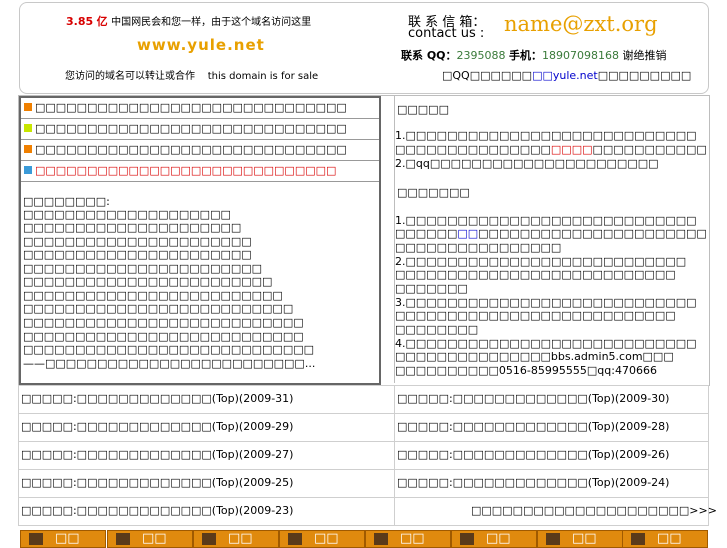 The image size is (727, 548). What do you see at coordinates (211, 22) in the screenshot?
I see `slogan: 中国网民会和您一样，由于这个域名访问这里` at bounding box center [211, 22].